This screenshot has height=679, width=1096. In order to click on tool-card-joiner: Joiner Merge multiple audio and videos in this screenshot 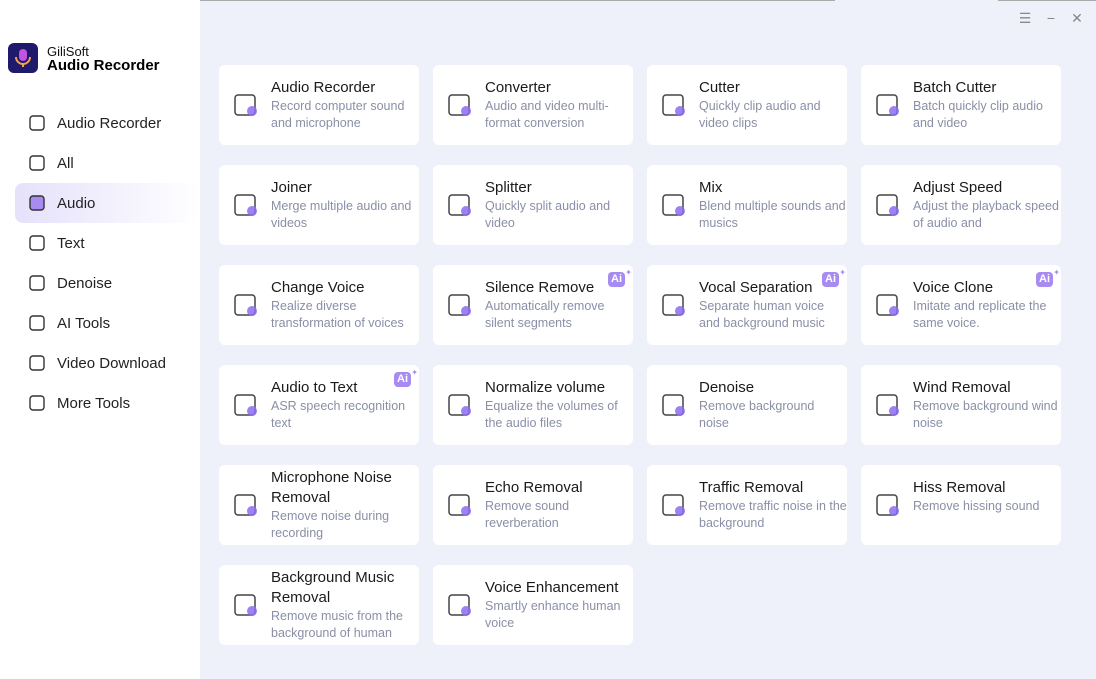, I will do `click(319, 205)`.